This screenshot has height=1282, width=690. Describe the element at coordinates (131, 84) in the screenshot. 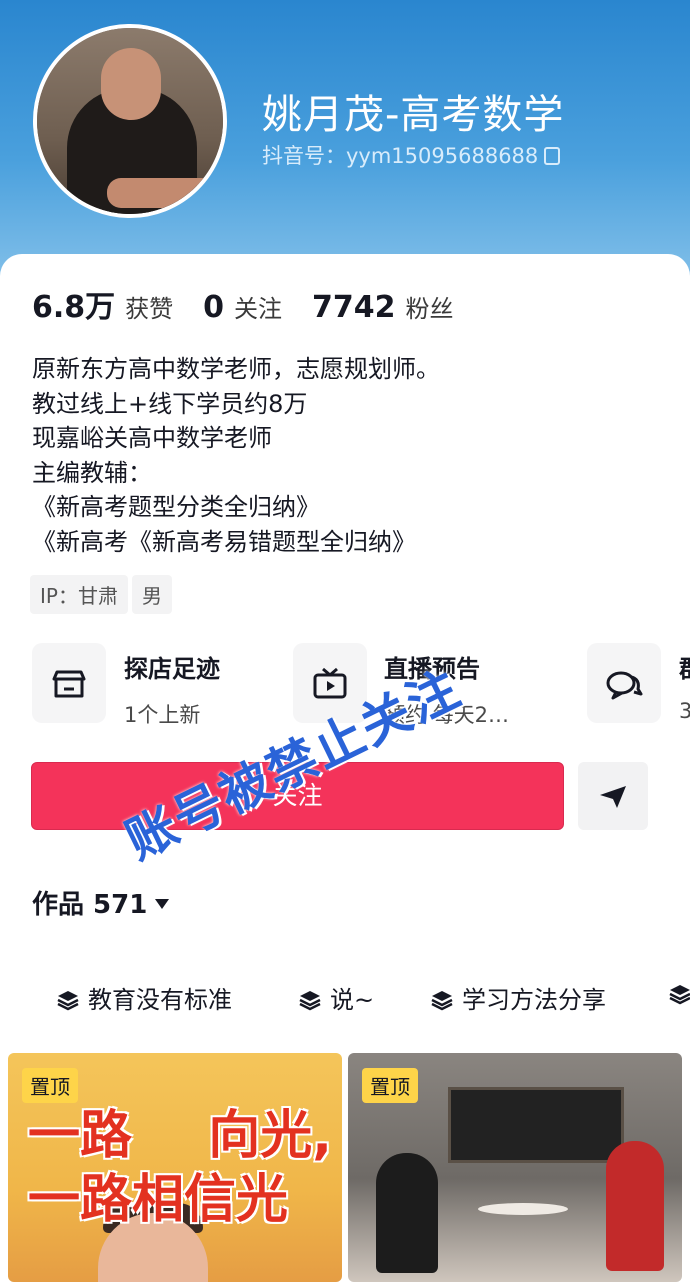

I see `avatar-face` at that location.